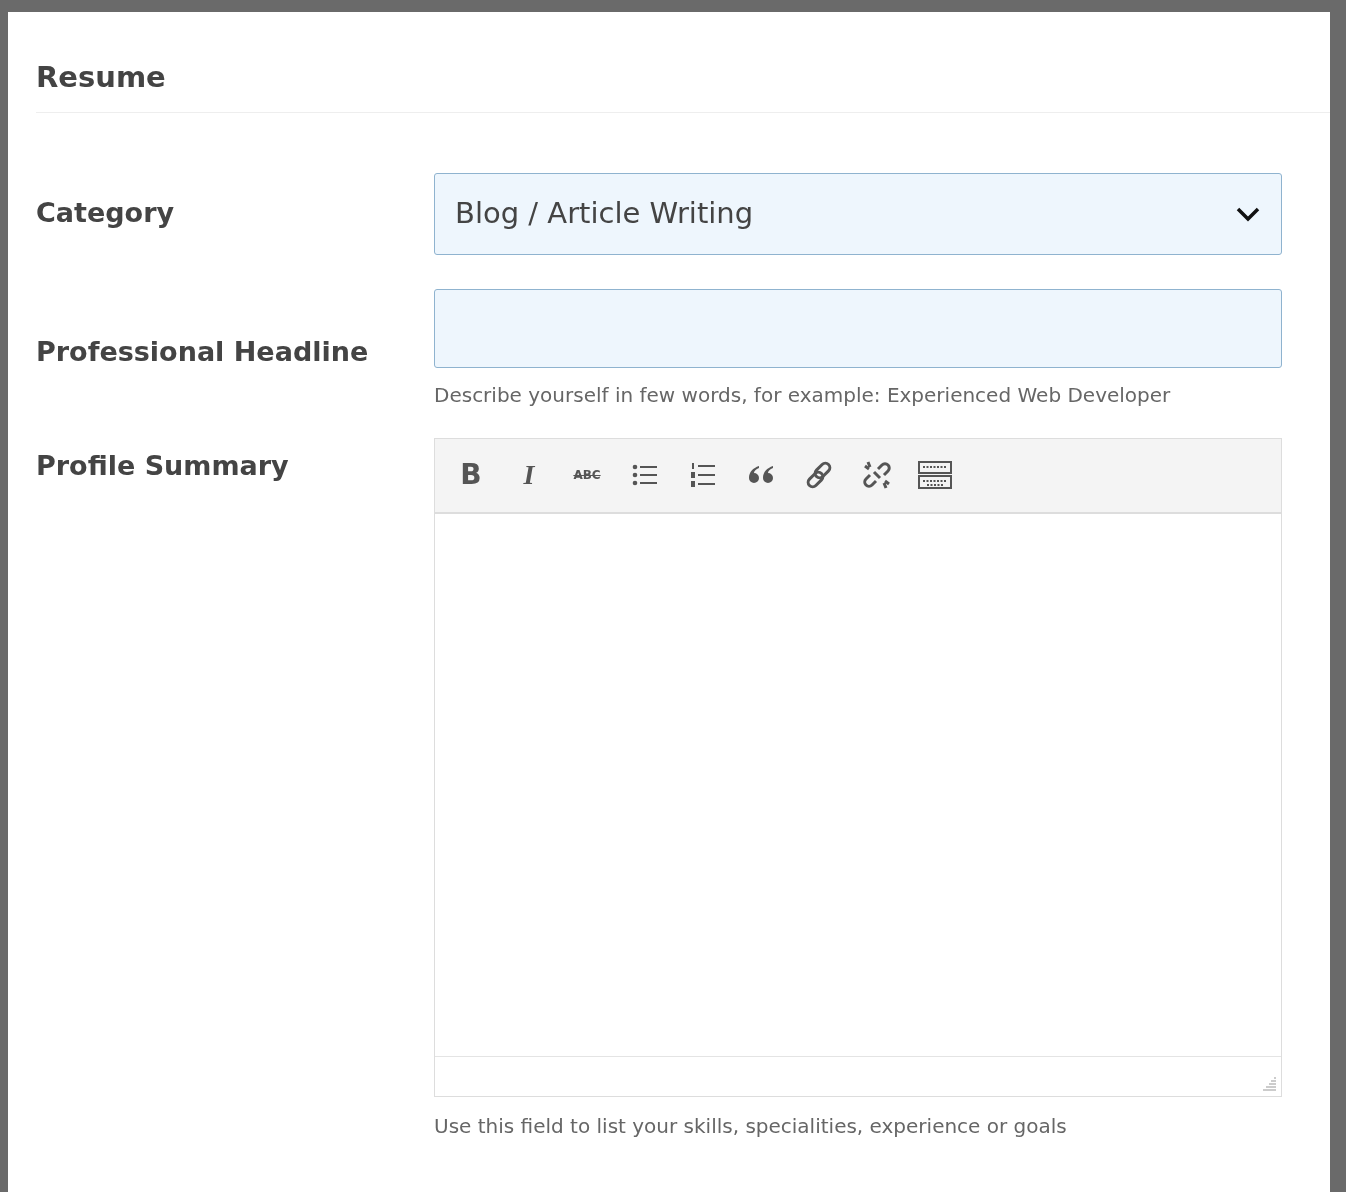 The width and height of the screenshot is (1346, 1192). Describe the element at coordinates (163, 465) in the screenshot. I see `field-label: Profile Summary` at that location.